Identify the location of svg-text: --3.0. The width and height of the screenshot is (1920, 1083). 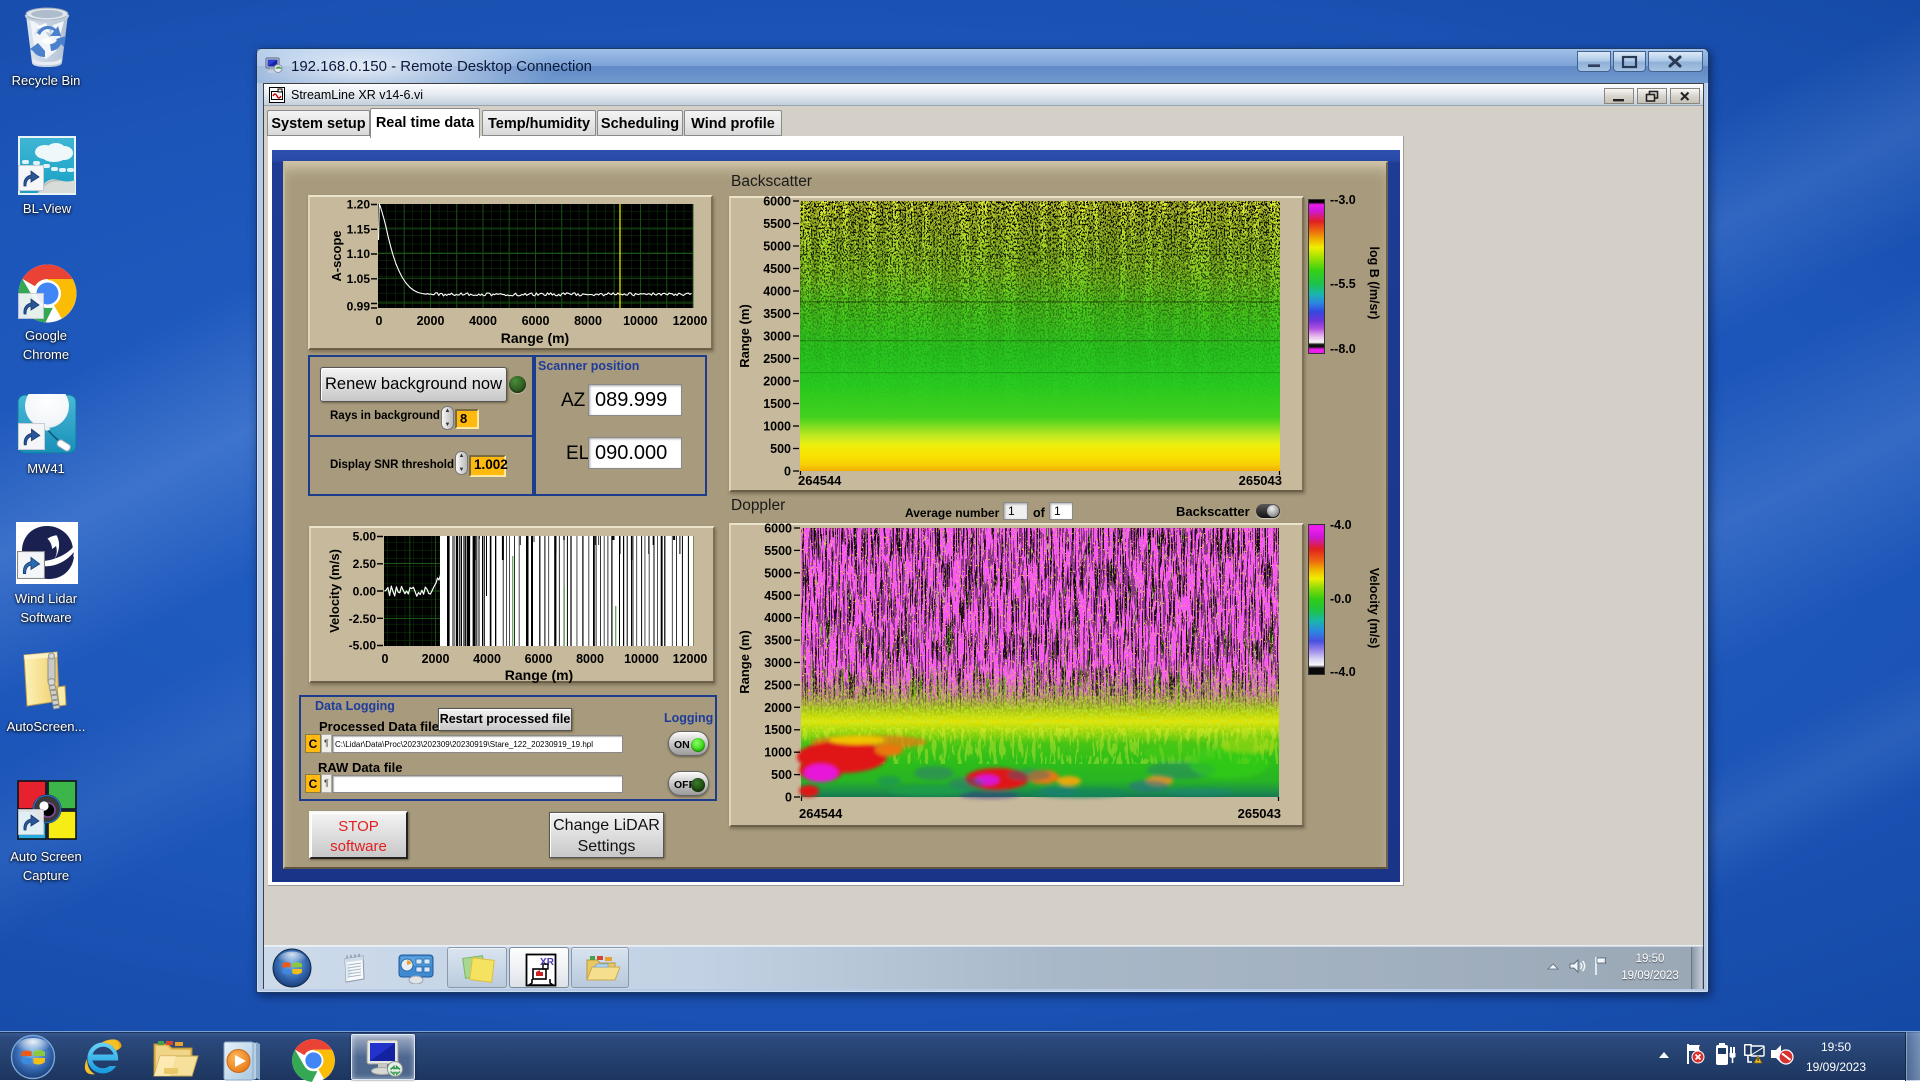
(1343, 200).